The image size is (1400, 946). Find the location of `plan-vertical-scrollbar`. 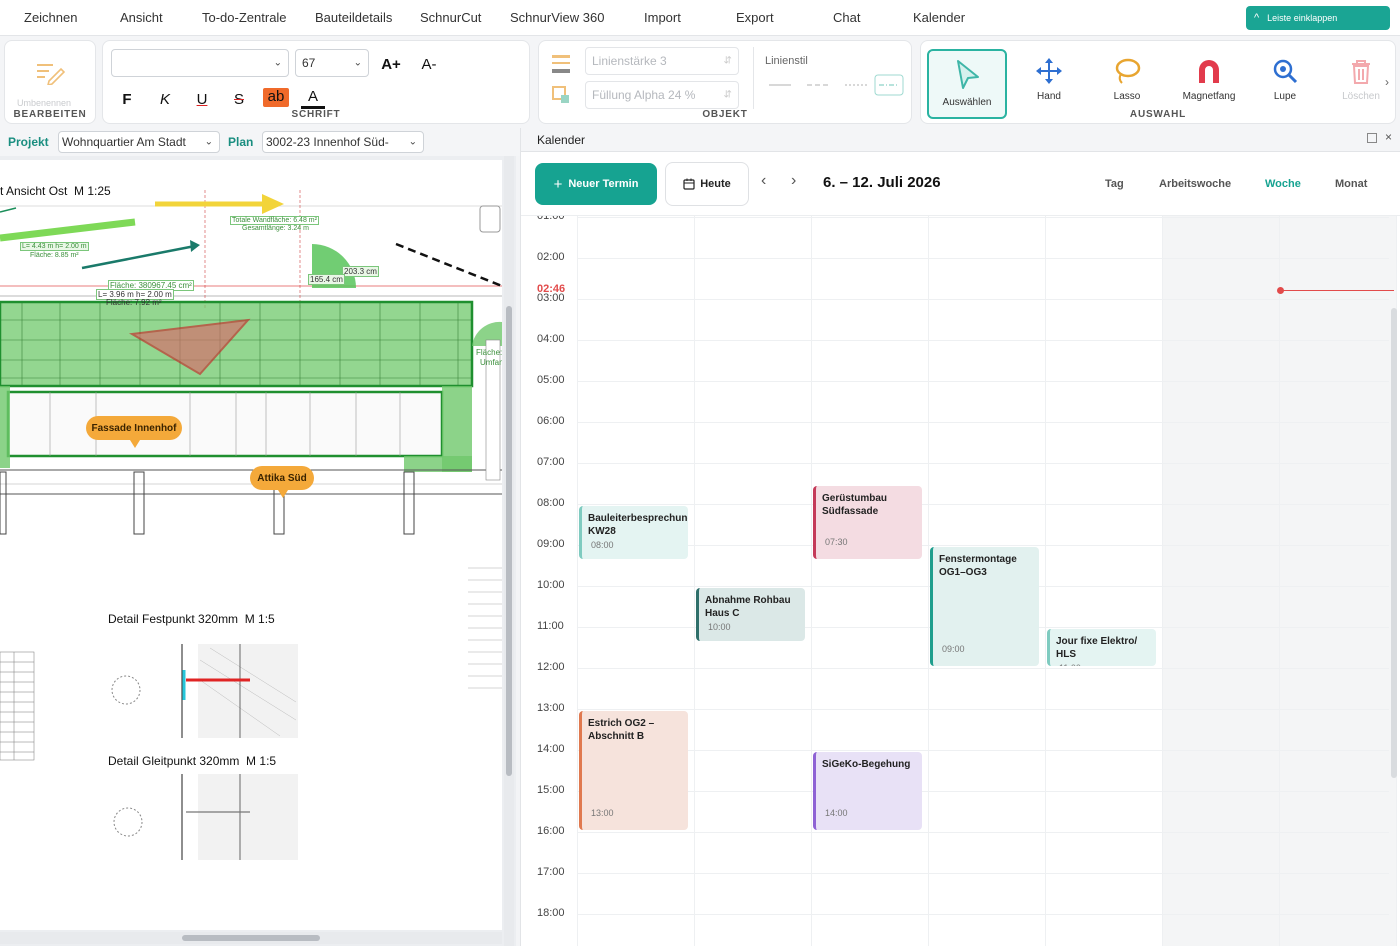

plan-vertical-scrollbar is located at coordinates (509, 551).